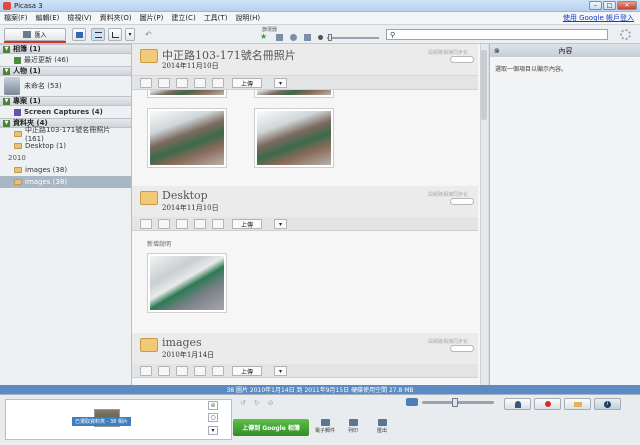  What do you see at coordinates (65, 49) in the screenshot?
I see `section-albums: ▼ 相簿 (1)` at bounding box center [65, 49].